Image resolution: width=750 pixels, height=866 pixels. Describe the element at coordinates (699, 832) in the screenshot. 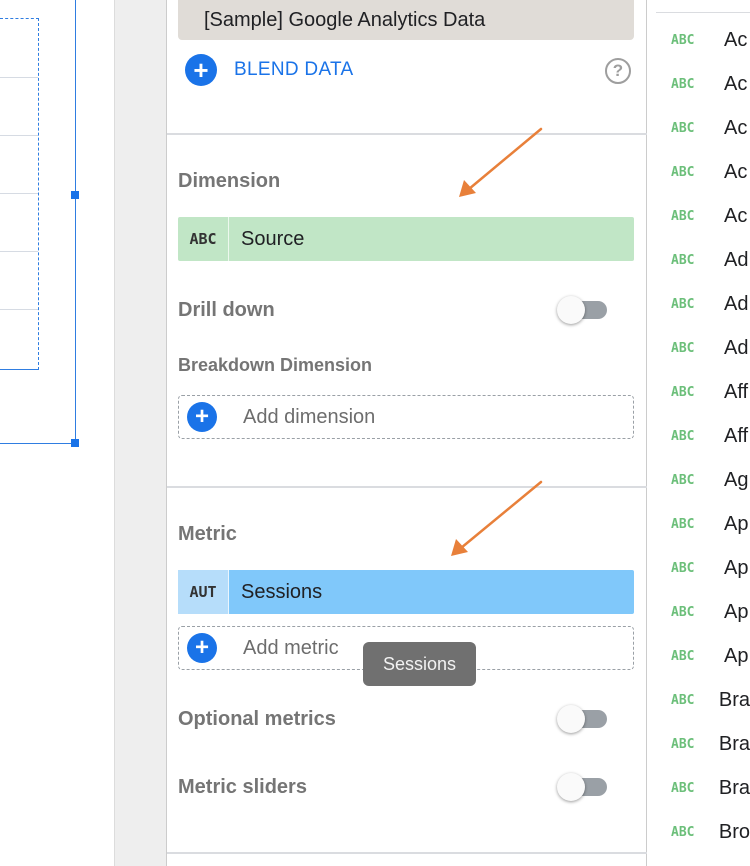

I see `field-list-item: ABC Bro` at that location.